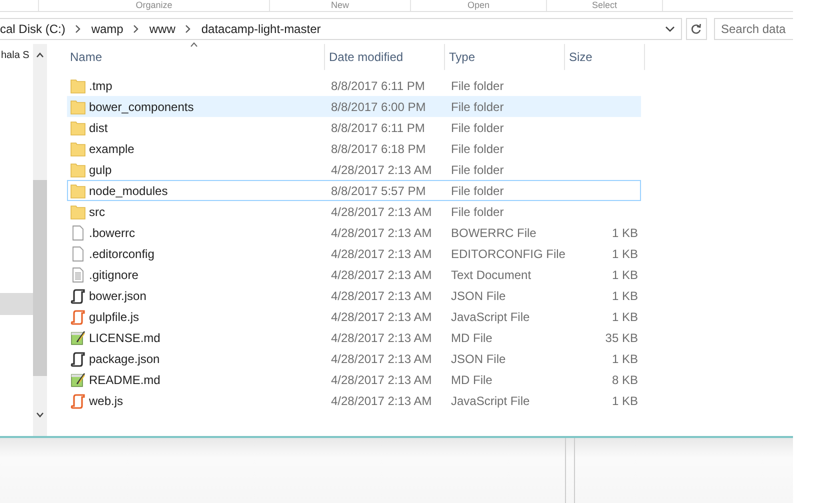 The image size is (813, 503). I want to click on file-row: node_modules 8/8/2017 5:57 PM File folder, so click(354, 190).